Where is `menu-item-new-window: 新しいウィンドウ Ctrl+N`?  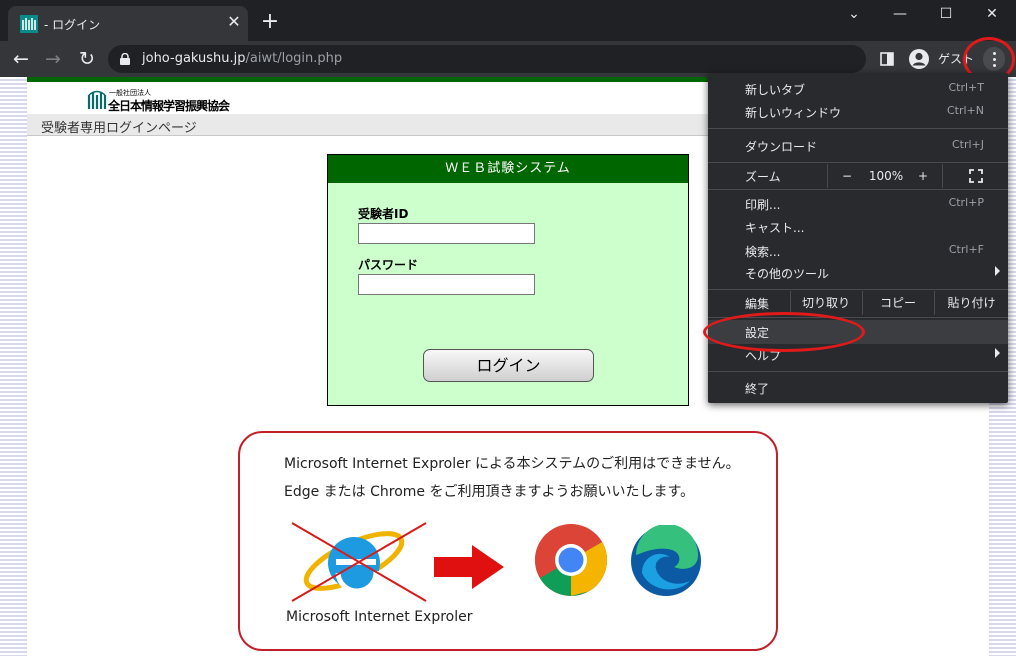 menu-item-new-window: 新しいウィンドウ Ctrl+N is located at coordinates (858, 112).